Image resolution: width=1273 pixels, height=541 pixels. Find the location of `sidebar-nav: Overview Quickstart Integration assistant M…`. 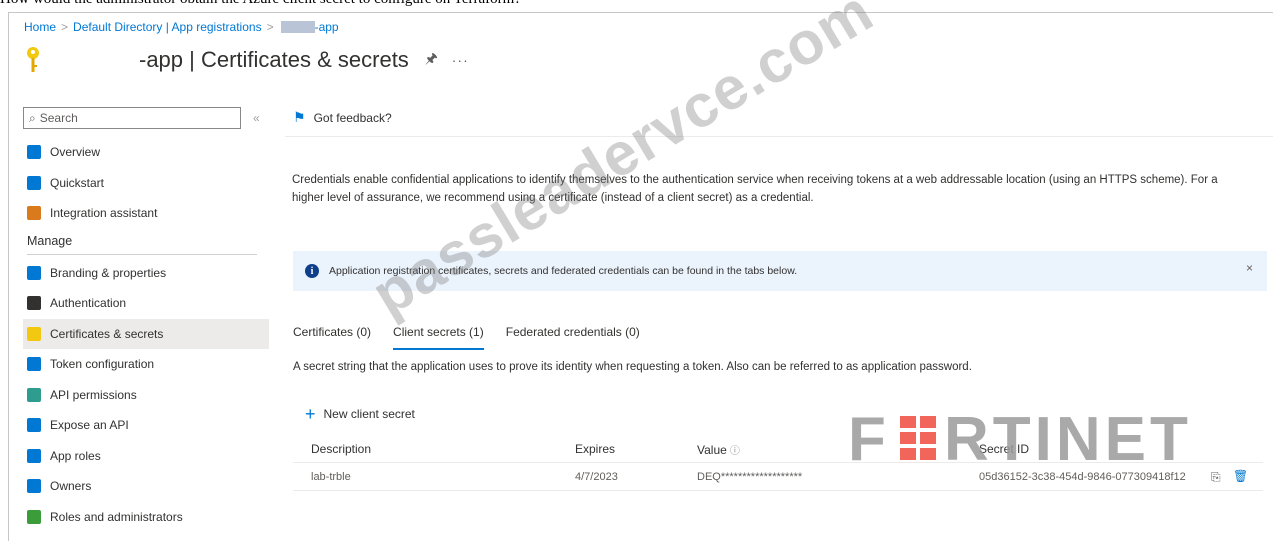

sidebar-nav: Overview Quickstart Integration assistant M… is located at coordinates (146, 334).